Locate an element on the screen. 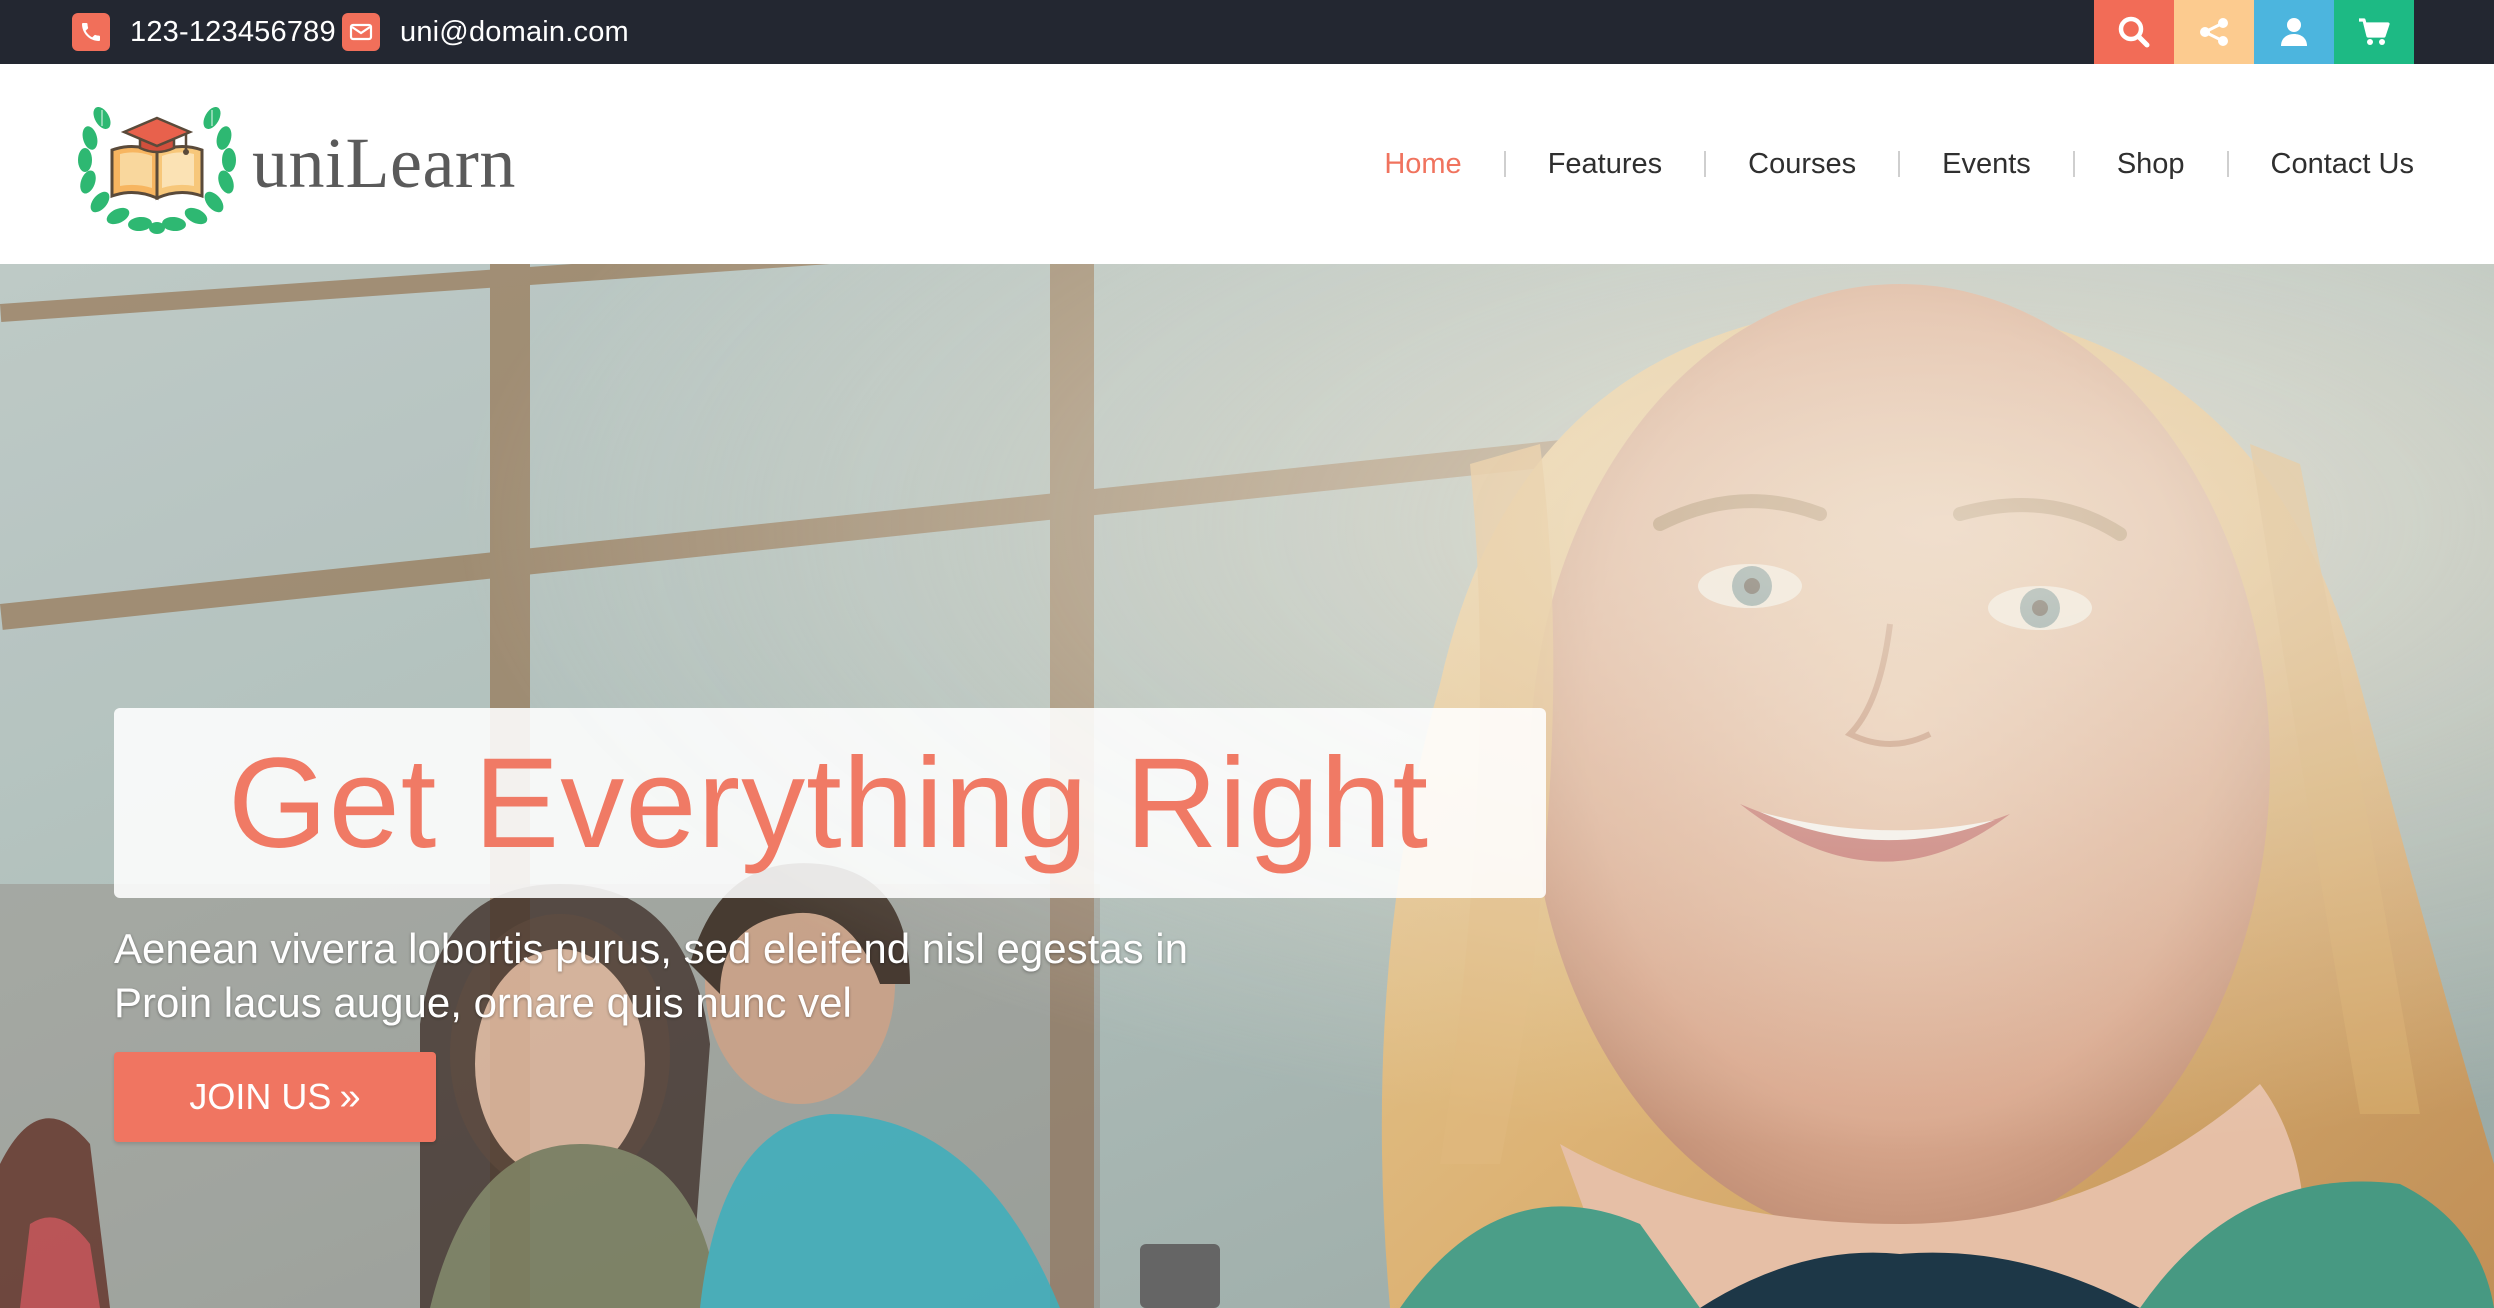 This screenshot has height=1308, width=2494. envelope-icon is located at coordinates (361, 32).